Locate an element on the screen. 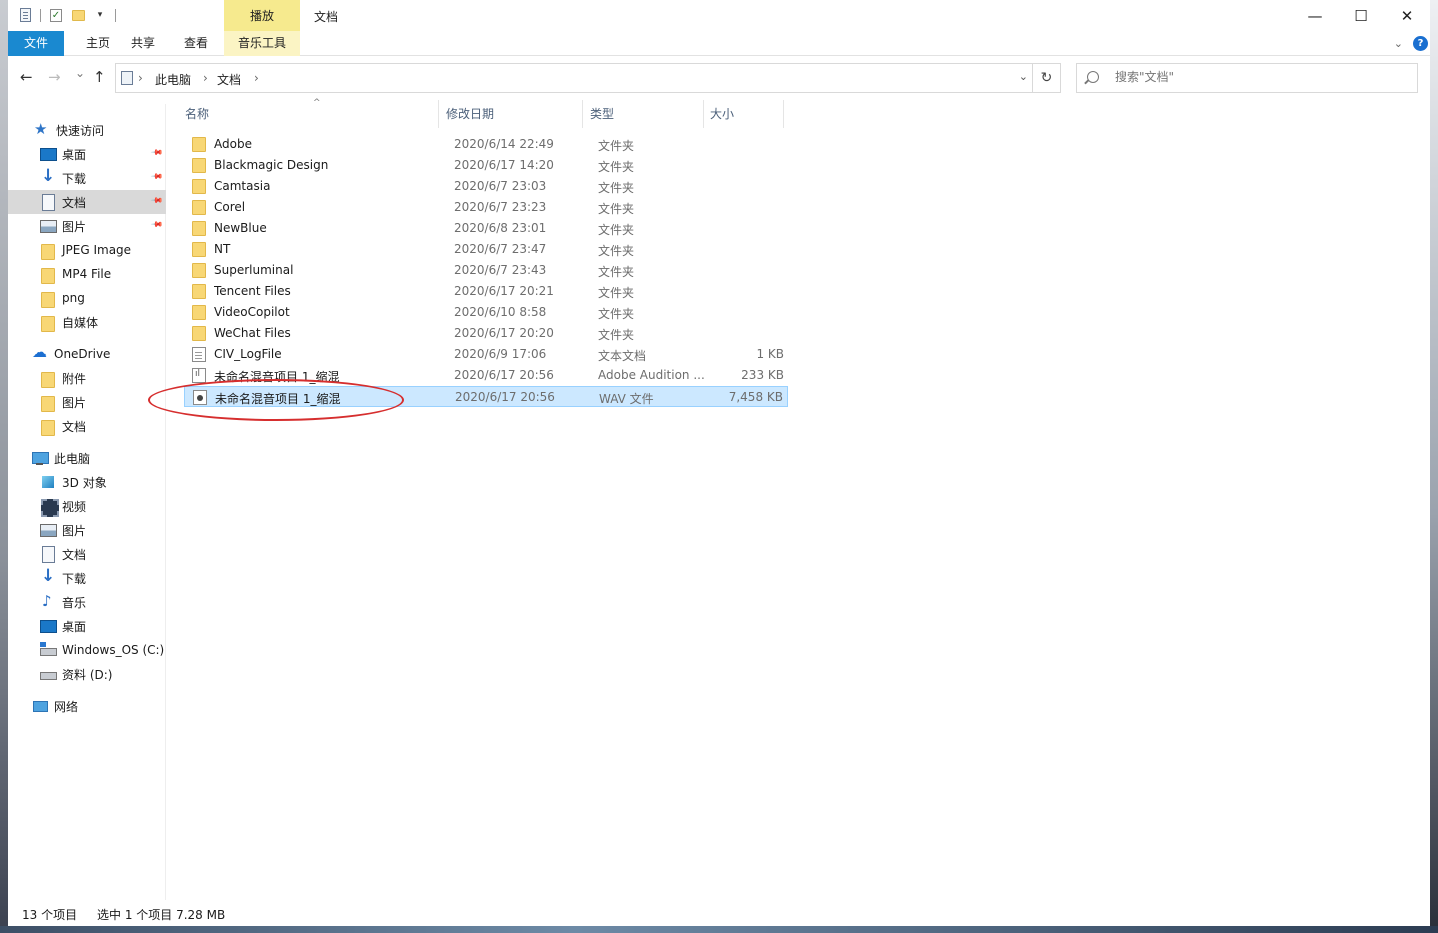 This screenshot has height=933, width=1438. sidebar-item-desktop: 桌面 📌 is located at coordinates (87, 154).